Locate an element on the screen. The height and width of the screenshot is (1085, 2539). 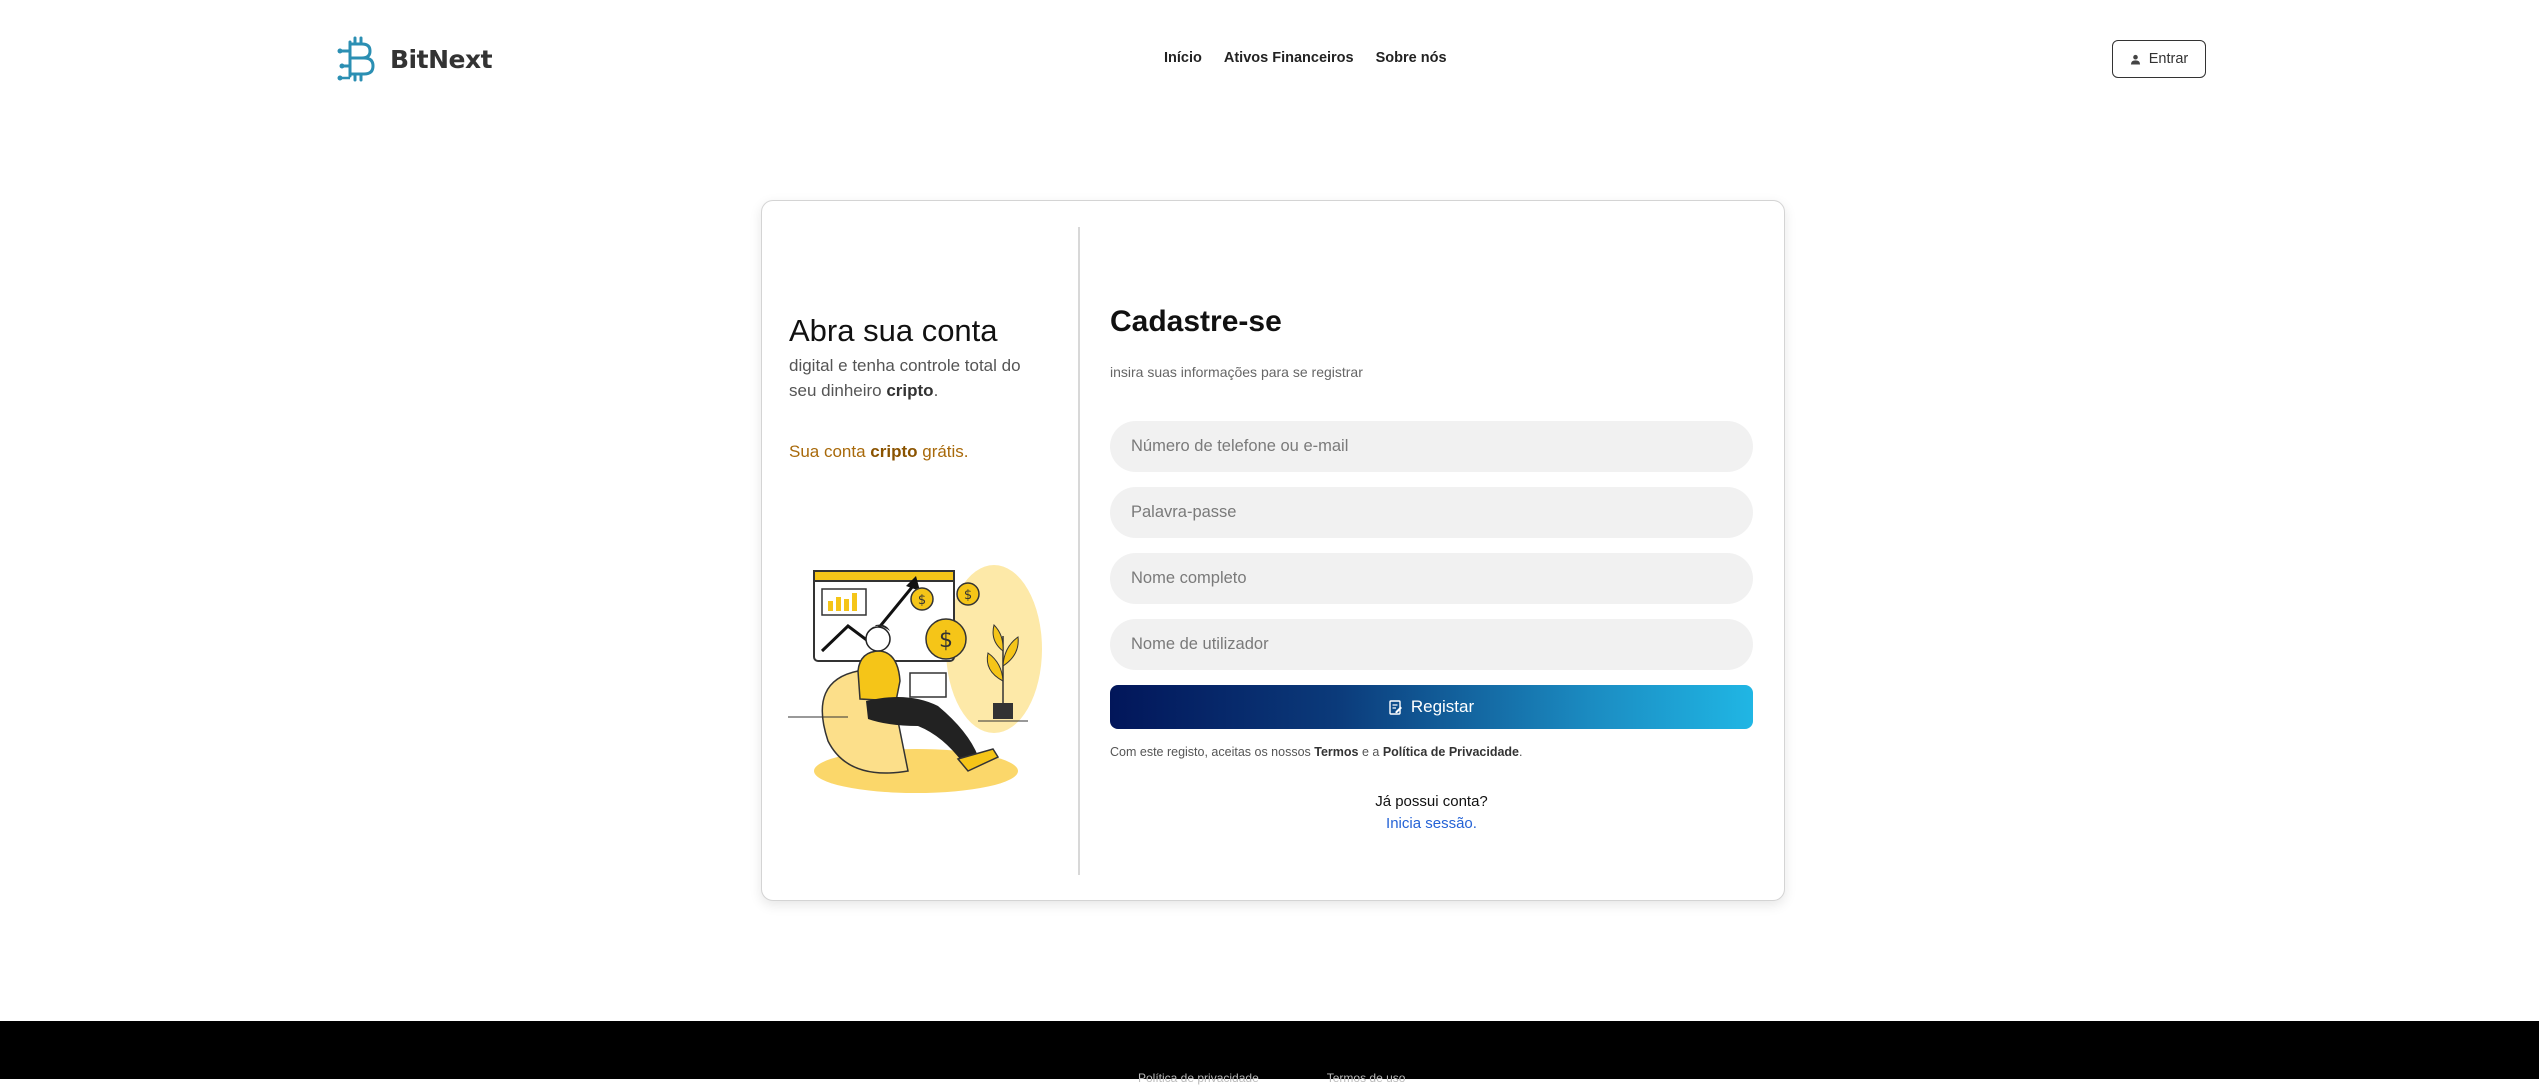
promo-free-suffix: grátis. is located at coordinates (943, 451).